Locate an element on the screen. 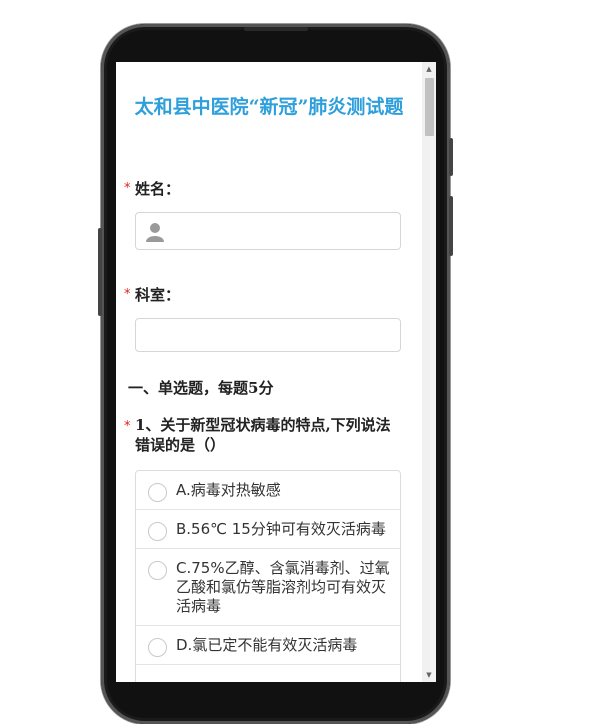  option-a: A.病毒对热敏感 is located at coordinates (268, 490).